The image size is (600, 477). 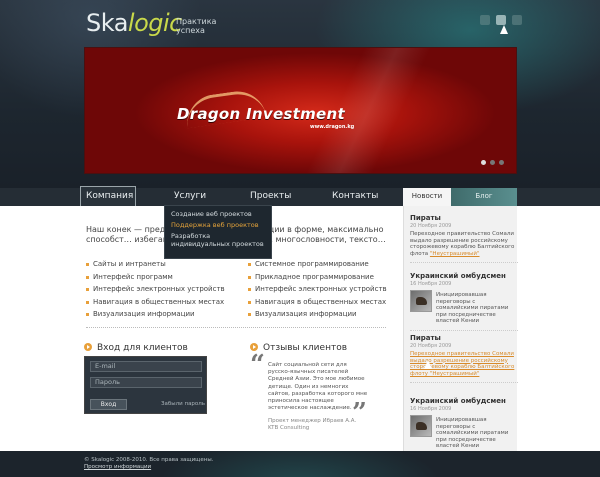 What do you see at coordinates (242, 197) in the screenshot?
I see `main-nav: Компания Услуги Проекты Контакты` at bounding box center [242, 197].